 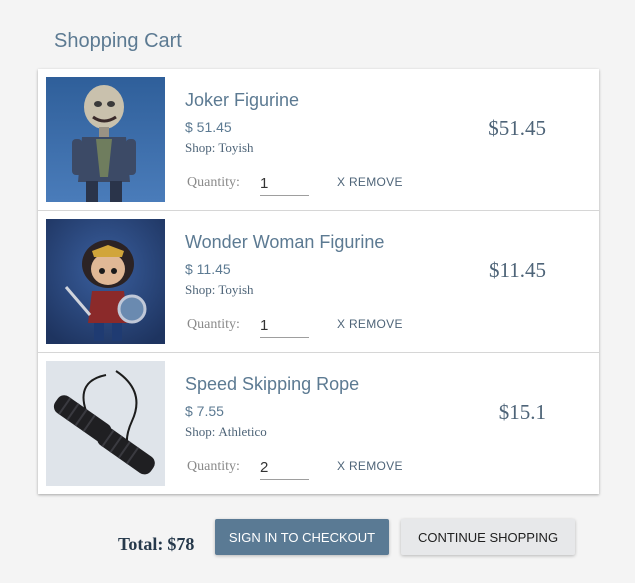 I want to click on product-image-joker, so click(x=105, y=139).